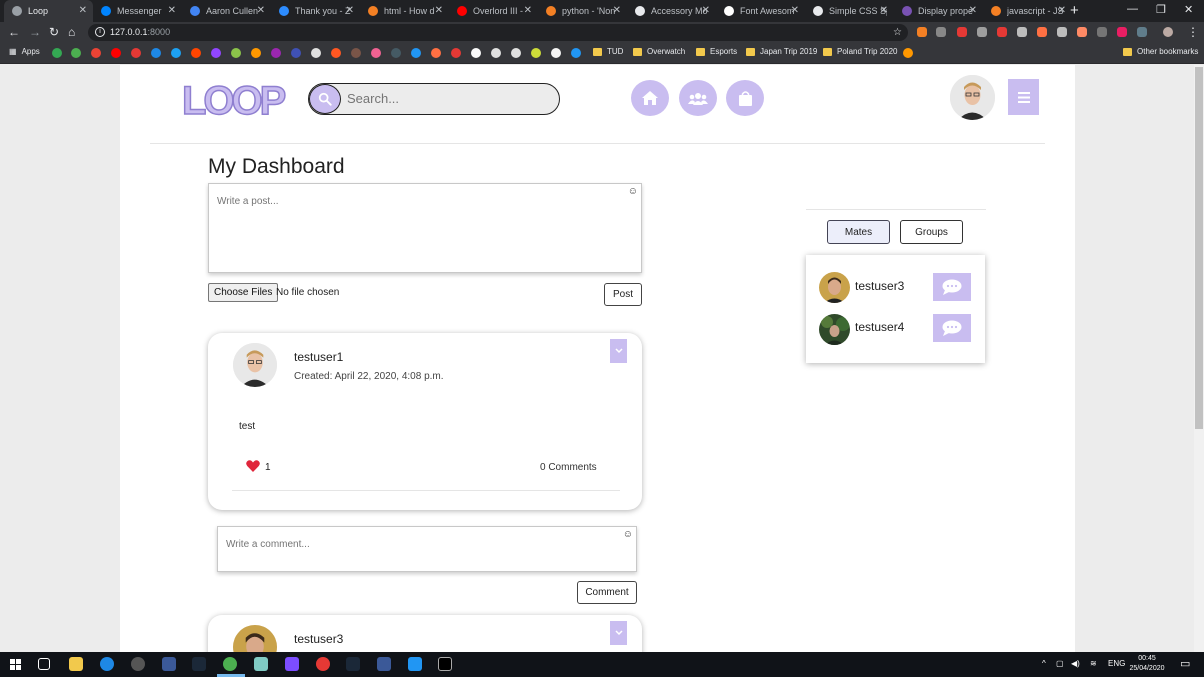  I want to click on browser-tab: javascript - JS ✕, so click(1027, 11).